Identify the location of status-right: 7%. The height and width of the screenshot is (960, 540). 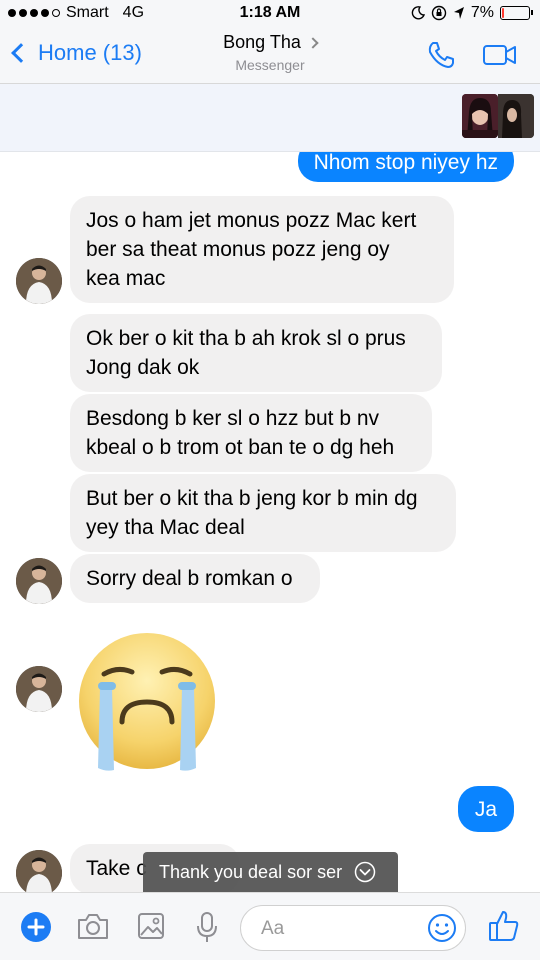
(472, 13).